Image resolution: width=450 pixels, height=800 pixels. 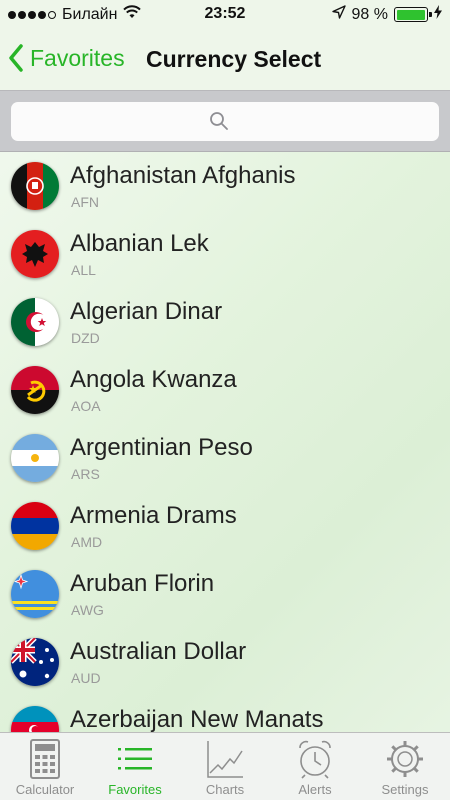 What do you see at coordinates (405, 789) in the screenshot?
I see `tab-label: Settings` at bounding box center [405, 789].